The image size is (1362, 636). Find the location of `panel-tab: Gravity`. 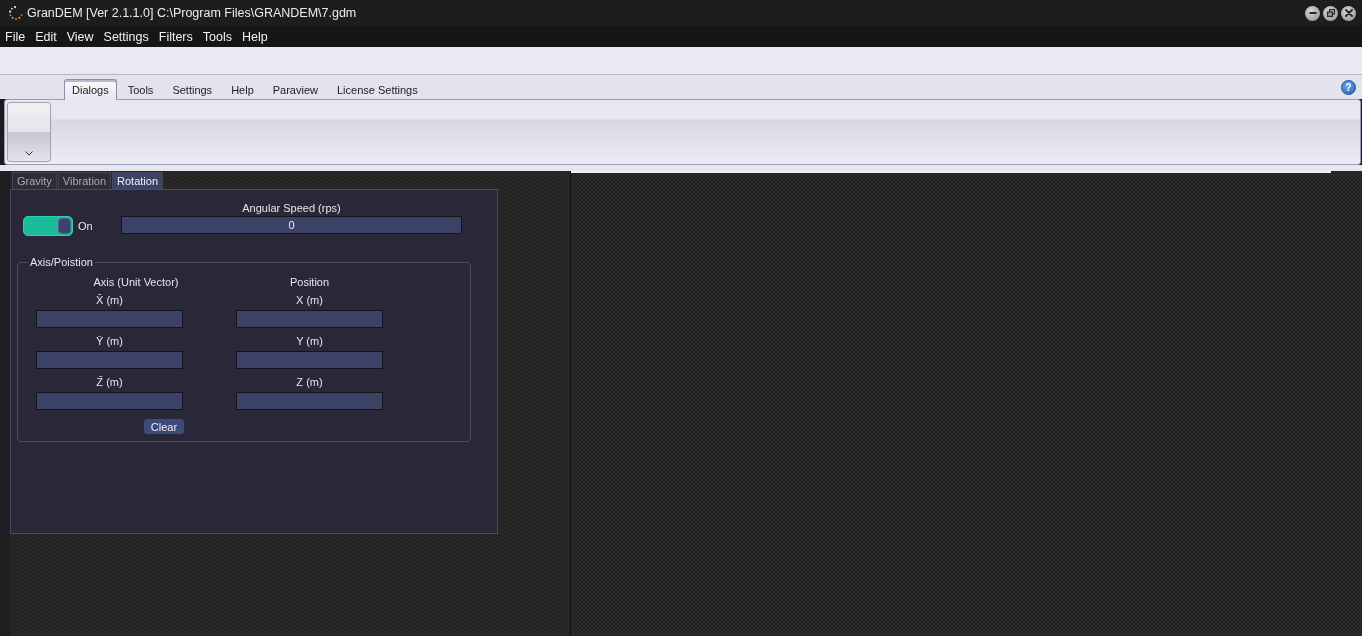

panel-tab: Gravity is located at coordinates (34, 180).